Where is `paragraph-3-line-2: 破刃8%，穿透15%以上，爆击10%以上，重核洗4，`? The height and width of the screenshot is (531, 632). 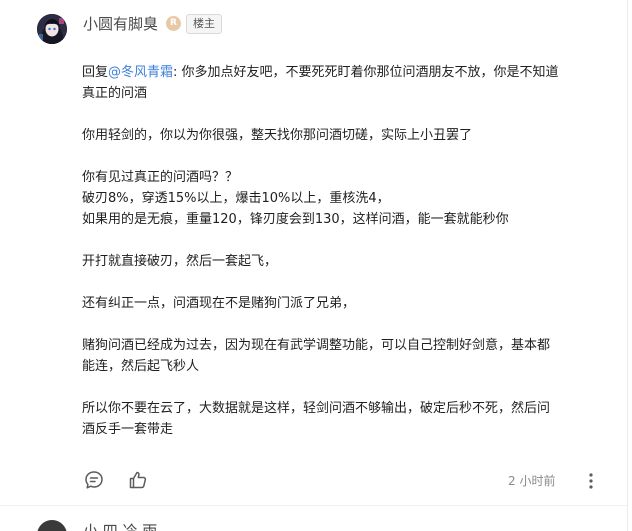 paragraph-3-line-2: 破刃8%，穿透15%以上，爆击10%以上，重核洗4， is located at coordinates (236, 198).